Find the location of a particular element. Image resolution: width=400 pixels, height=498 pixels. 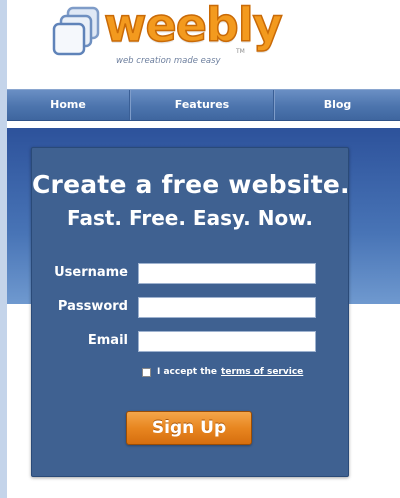

signup-subtitle: Fast. Free. Easy. Now. is located at coordinates (190, 218).